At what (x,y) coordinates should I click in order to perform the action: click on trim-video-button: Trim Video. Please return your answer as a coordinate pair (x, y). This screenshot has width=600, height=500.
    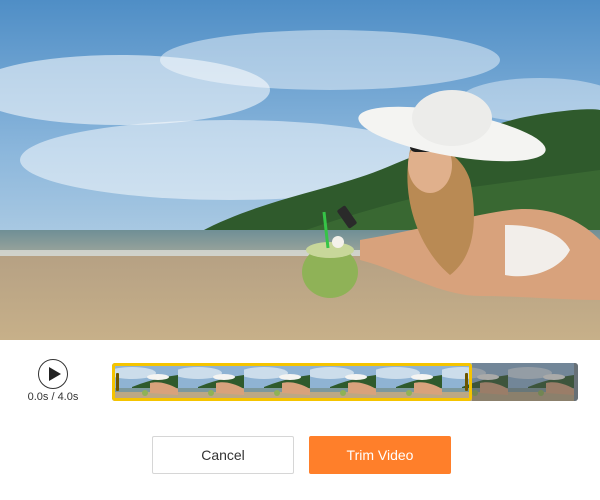
    Looking at the image, I should click on (380, 455).